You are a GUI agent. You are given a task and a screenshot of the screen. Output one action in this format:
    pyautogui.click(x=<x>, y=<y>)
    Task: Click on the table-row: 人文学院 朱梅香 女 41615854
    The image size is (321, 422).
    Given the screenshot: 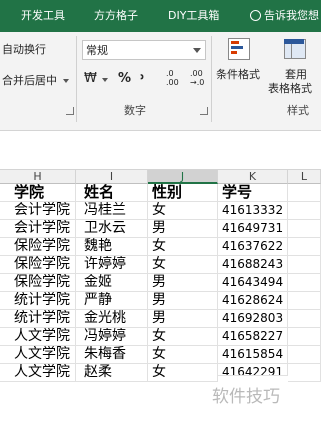 What is the action you would take?
    pyautogui.click(x=160, y=355)
    